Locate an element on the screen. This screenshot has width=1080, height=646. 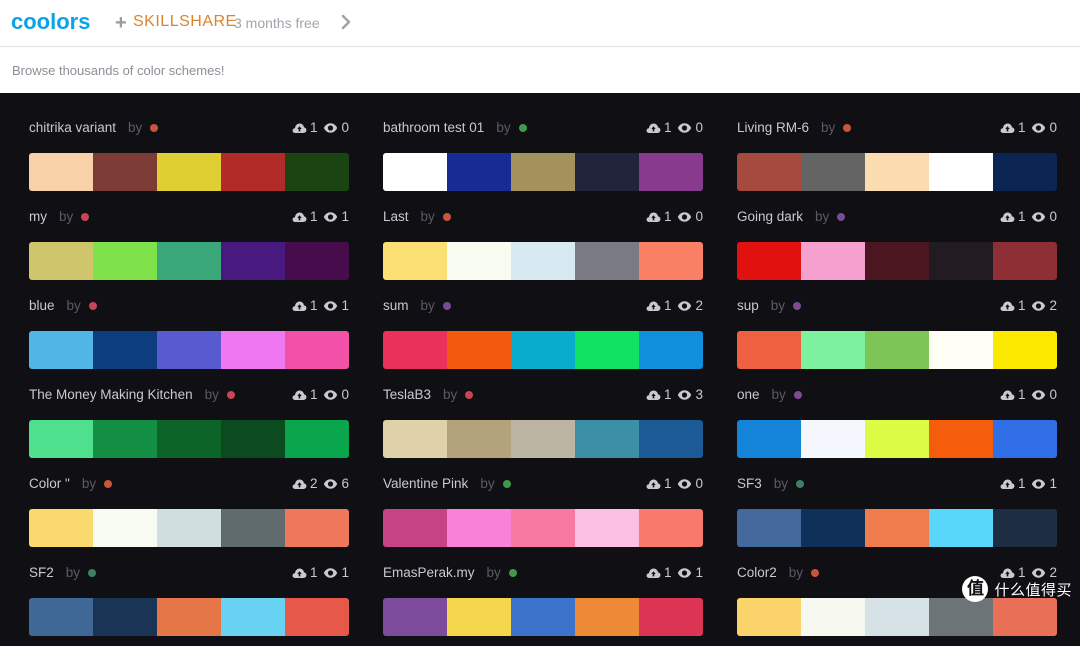
palette-name: SF3 by is located at coordinates (771, 484).